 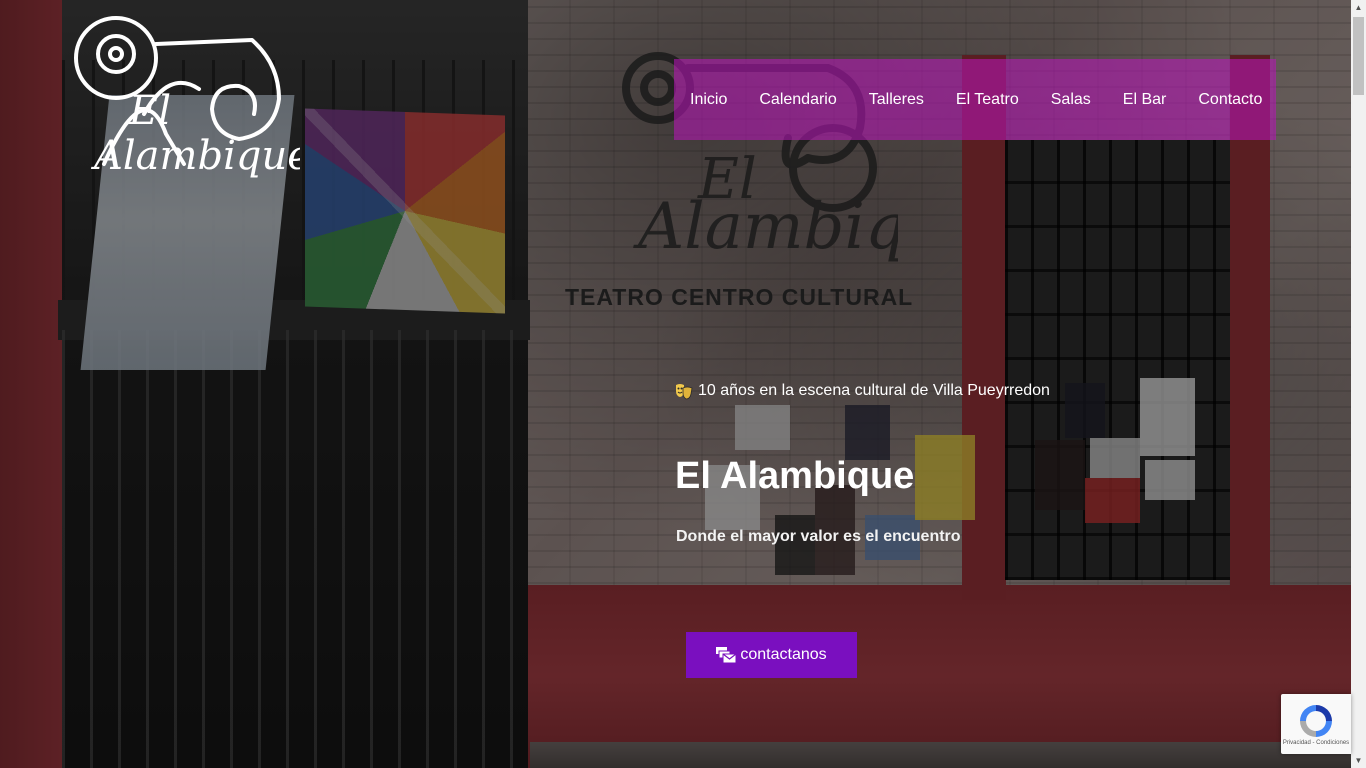 What do you see at coordinates (684, 392) in the screenshot?
I see `theater-masks-icon` at bounding box center [684, 392].